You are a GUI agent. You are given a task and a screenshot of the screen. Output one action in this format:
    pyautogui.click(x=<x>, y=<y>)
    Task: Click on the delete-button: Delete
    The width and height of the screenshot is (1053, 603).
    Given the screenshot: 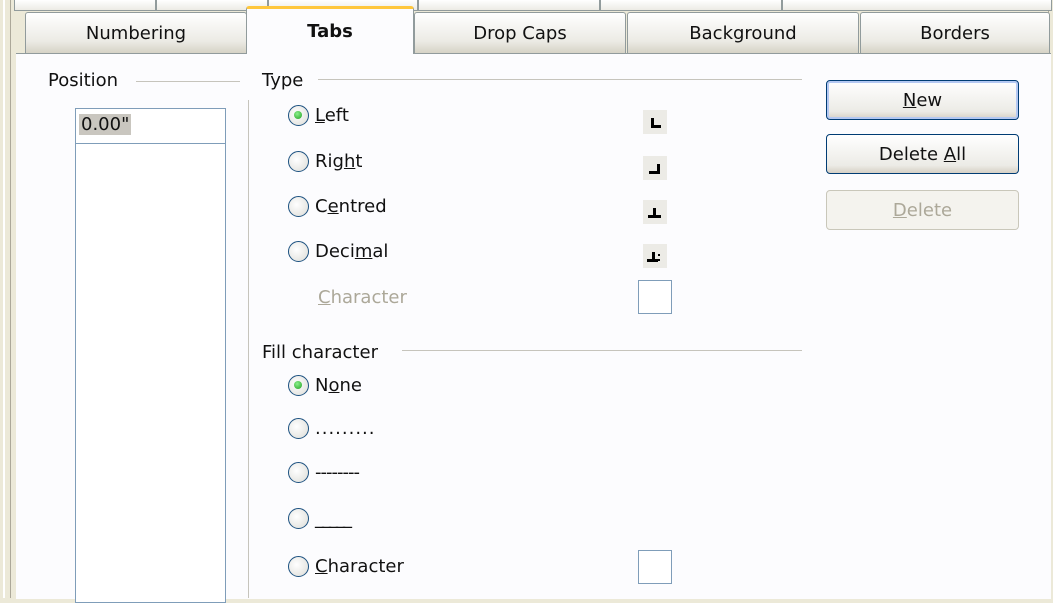 What is the action you would take?
    pyautogui.click(x=922, y=210)
    